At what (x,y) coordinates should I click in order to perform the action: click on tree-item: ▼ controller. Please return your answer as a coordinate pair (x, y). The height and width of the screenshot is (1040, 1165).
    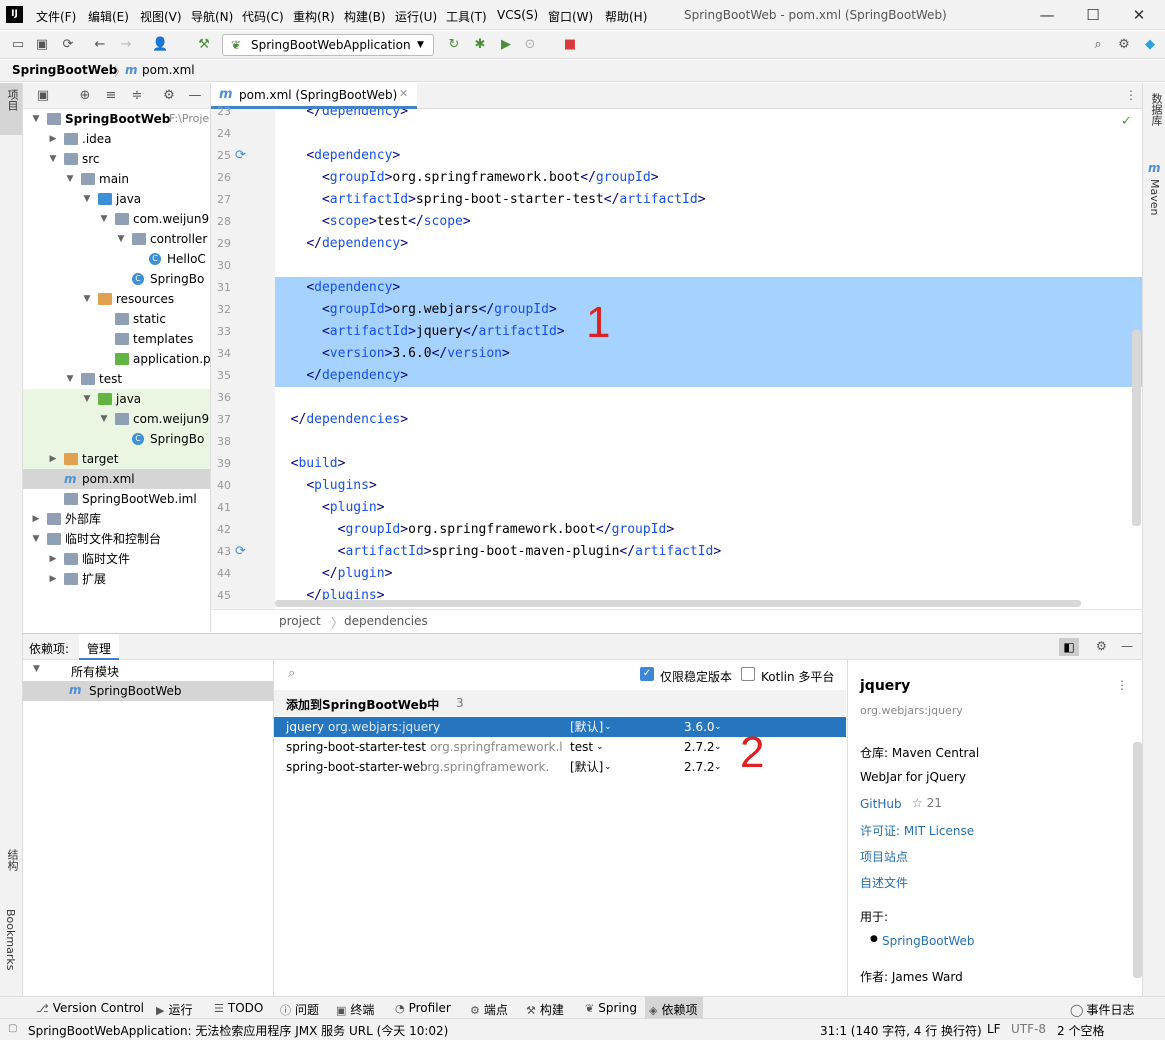
    Looking at the image, I should click on (116, 239).